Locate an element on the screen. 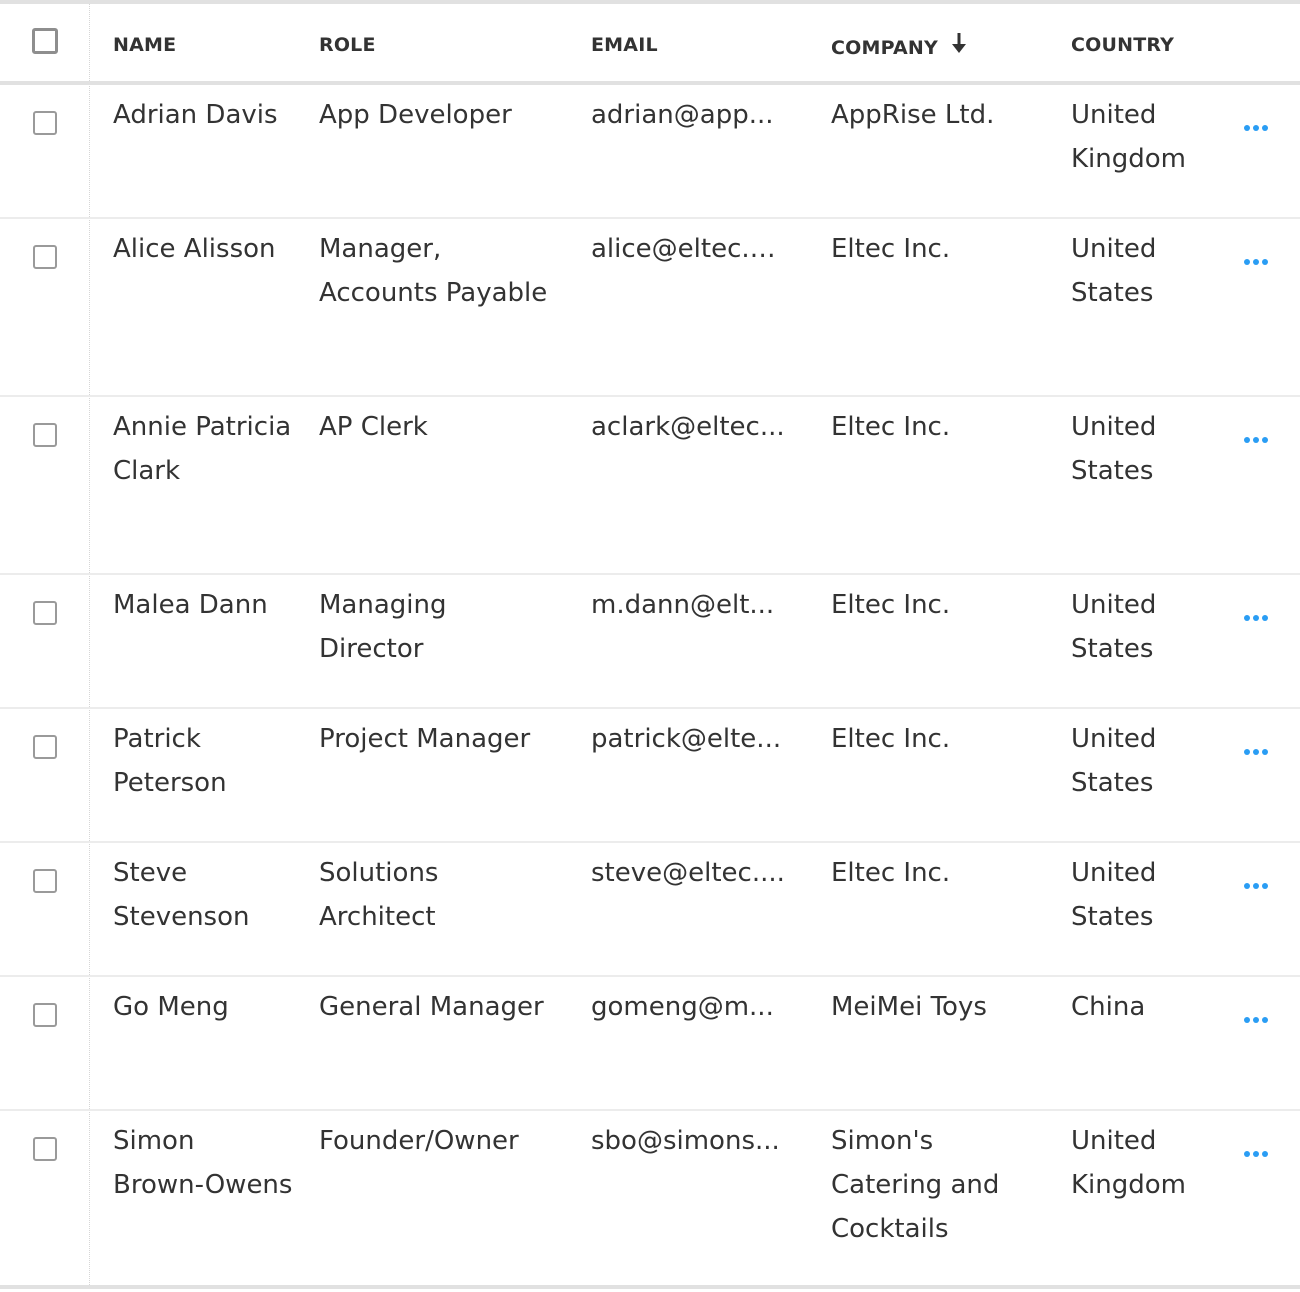 Image resolution: width=1300 pixels, height=1292 pixels. column-header-country-label: COUNTRY is located at coordinates (1123, 45).